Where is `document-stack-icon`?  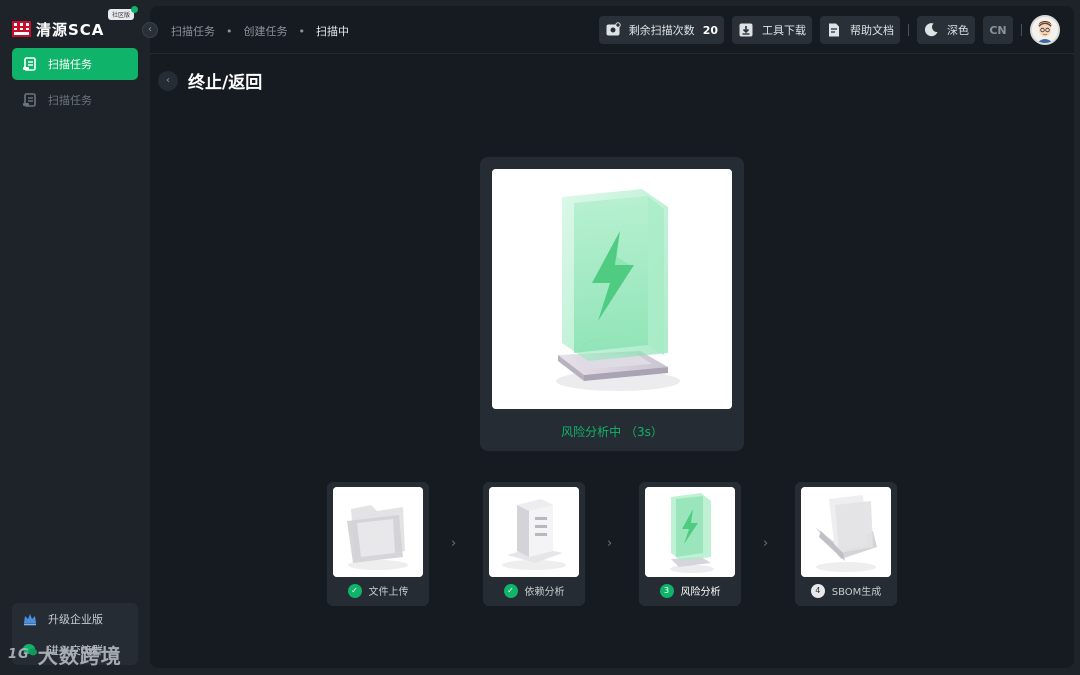 document-stack-icon is located at coordinates (846, 532).